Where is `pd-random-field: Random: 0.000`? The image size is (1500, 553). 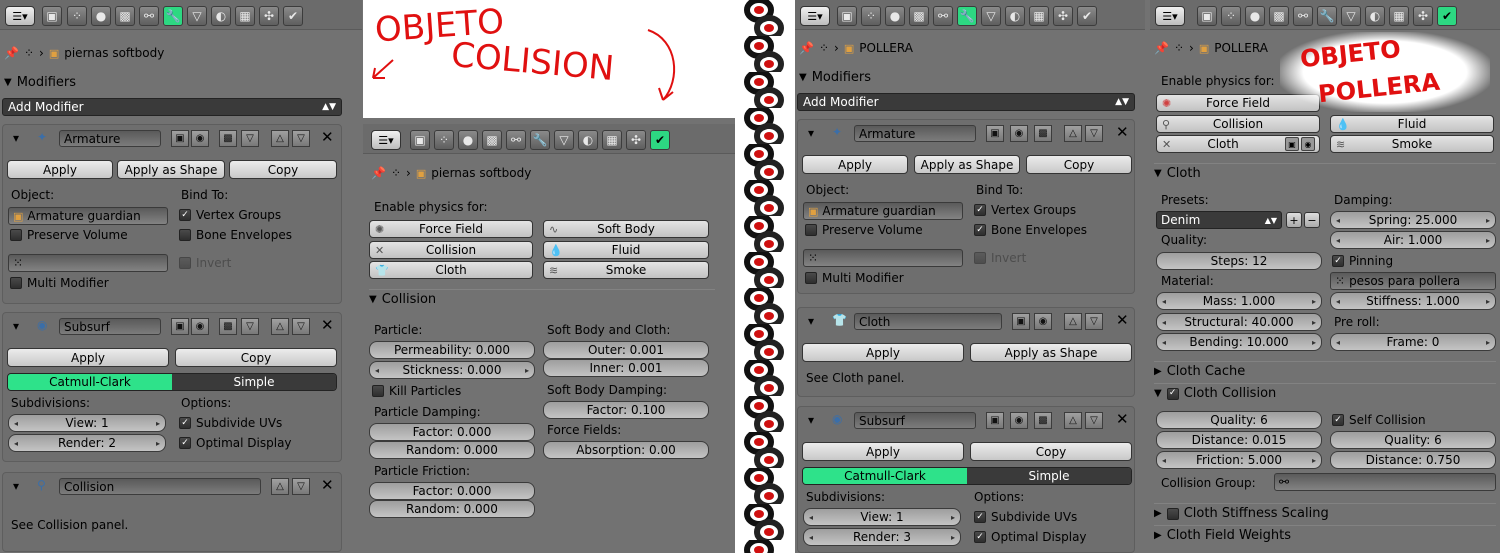
pd-random-field: Random: 0.000 is located at coordinates (452, 450).